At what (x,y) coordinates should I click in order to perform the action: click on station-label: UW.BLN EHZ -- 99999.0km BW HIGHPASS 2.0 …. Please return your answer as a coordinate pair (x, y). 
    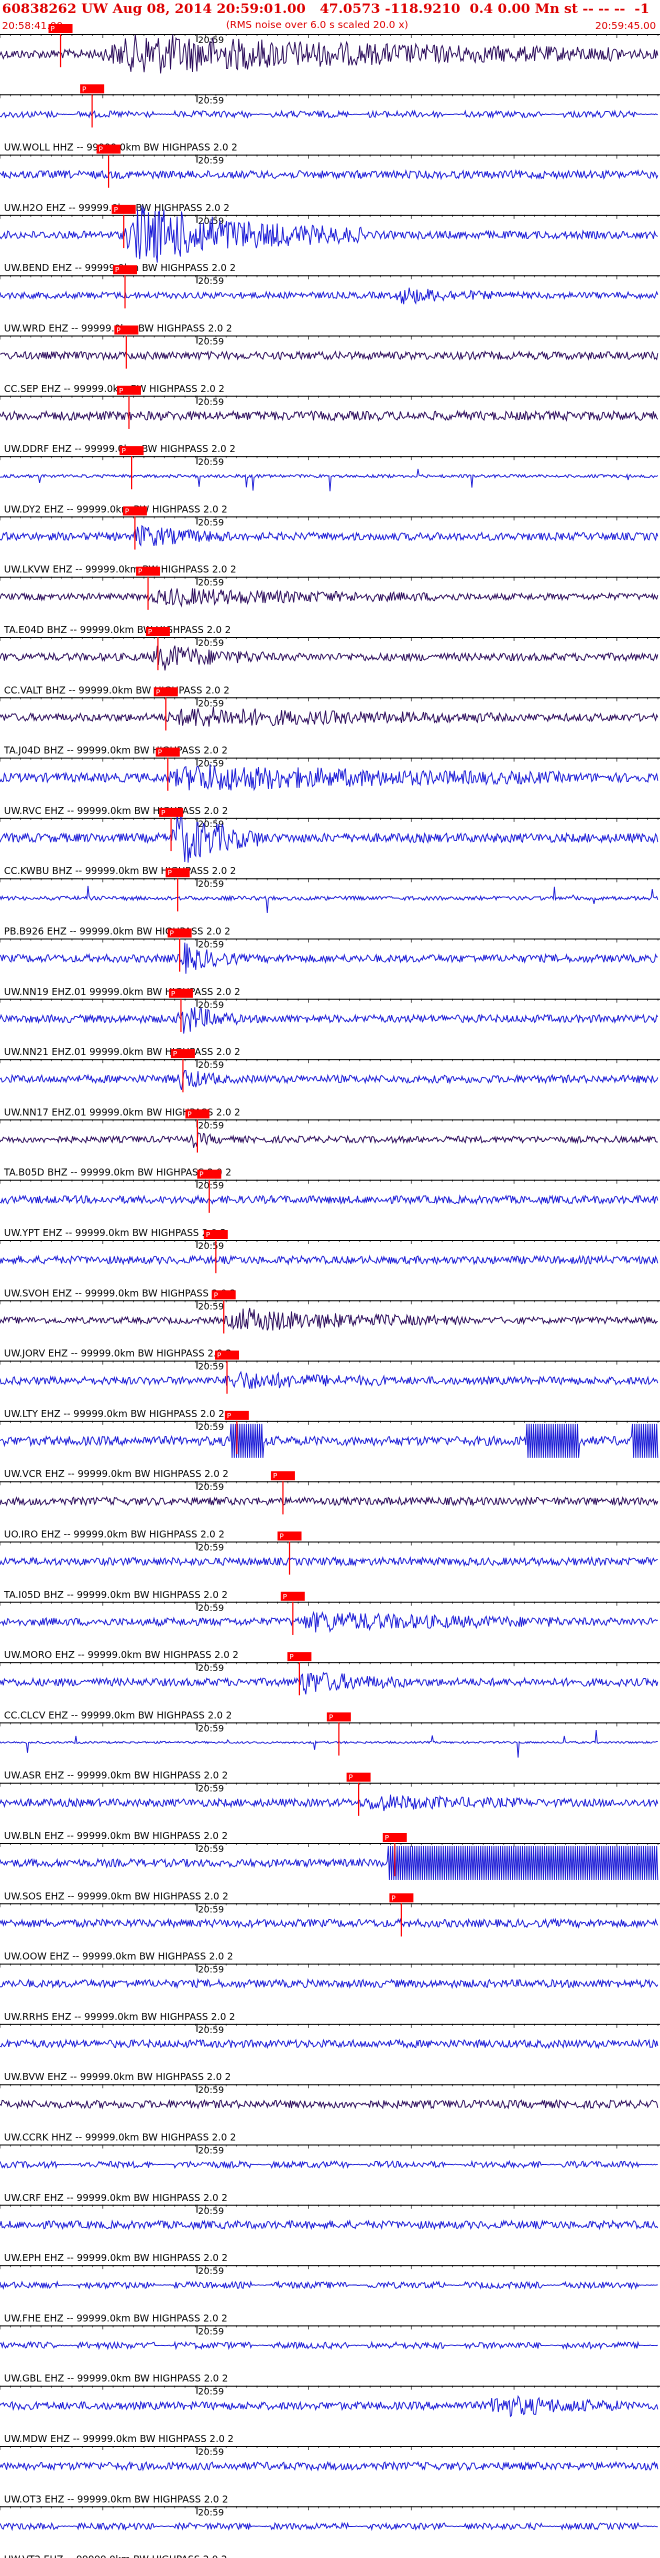
    Looking at the image, I should click on (116, 1836).